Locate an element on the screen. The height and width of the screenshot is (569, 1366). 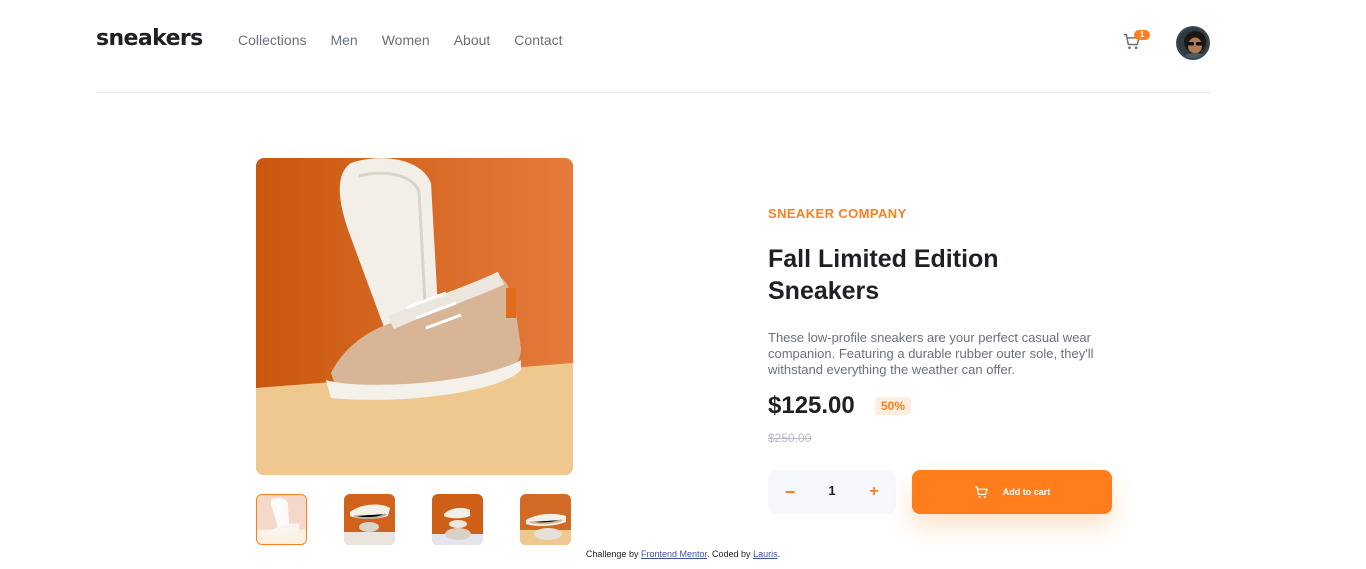
avatar-image is located at coordinates (1193, 43).